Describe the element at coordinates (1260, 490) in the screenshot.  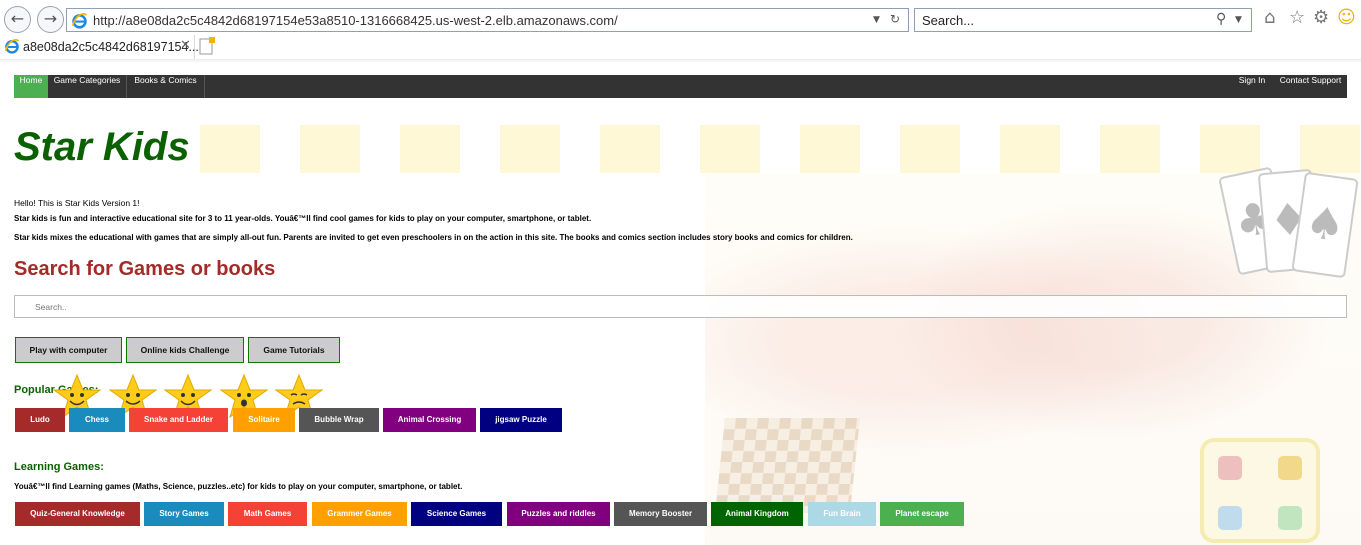
I see `background-ludo-board` at that location.